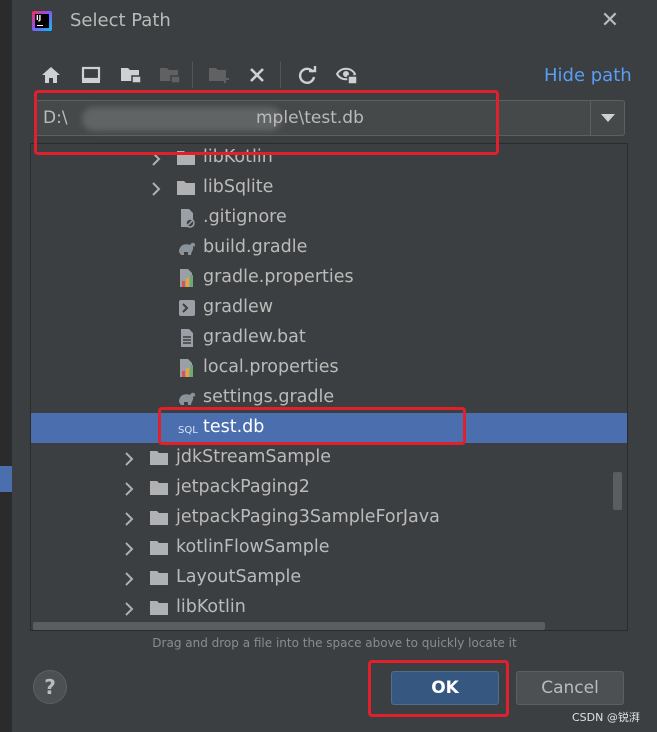 Image resolution: width=657 pixels, height=732 pixels. I want to click on properties-icon, so click(186, 368).